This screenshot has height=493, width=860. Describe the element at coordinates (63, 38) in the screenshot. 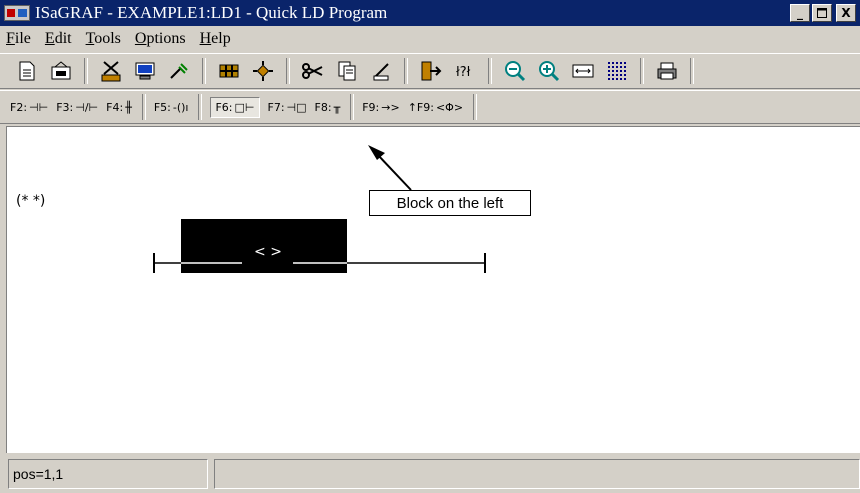

I see `menu-edit-rest: dit` at that location.